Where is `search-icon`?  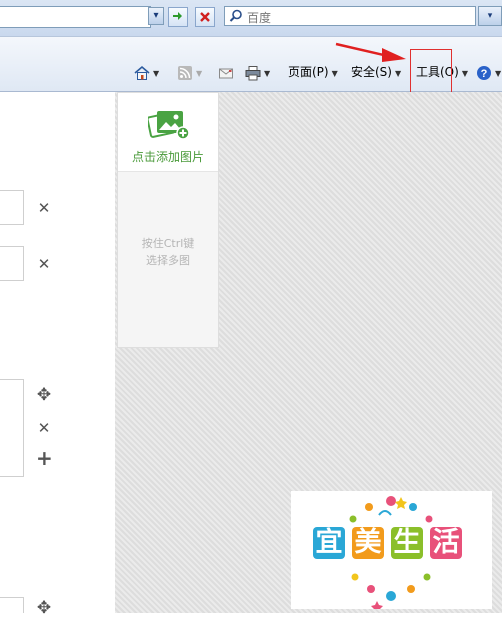 search-icon is located at coordinates (236, 18).